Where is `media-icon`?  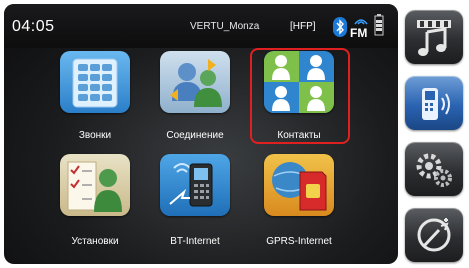
media-icon is located at coordinates (434, 38).